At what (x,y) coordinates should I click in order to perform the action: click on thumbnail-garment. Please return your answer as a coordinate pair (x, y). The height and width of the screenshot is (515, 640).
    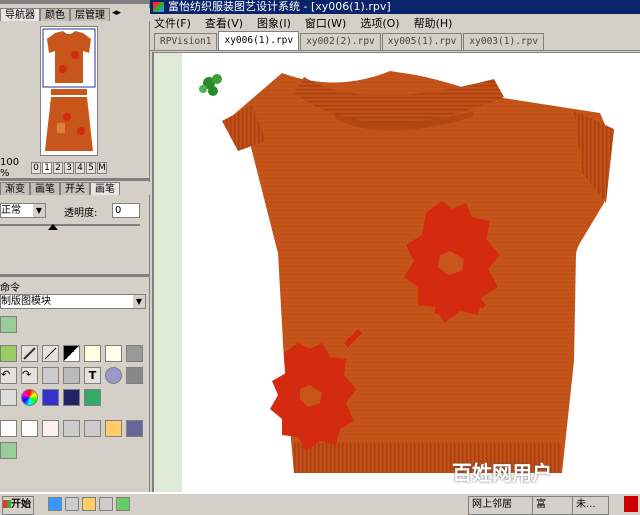
    Looking at the image, I should click on (69, 89).